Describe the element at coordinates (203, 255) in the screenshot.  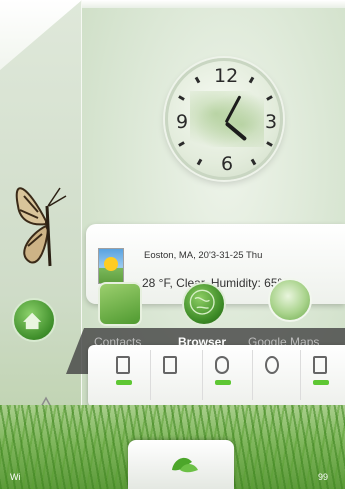
I see `weather-location-date: Eoston, MA, 20'3-31-25 Thu` at that location.